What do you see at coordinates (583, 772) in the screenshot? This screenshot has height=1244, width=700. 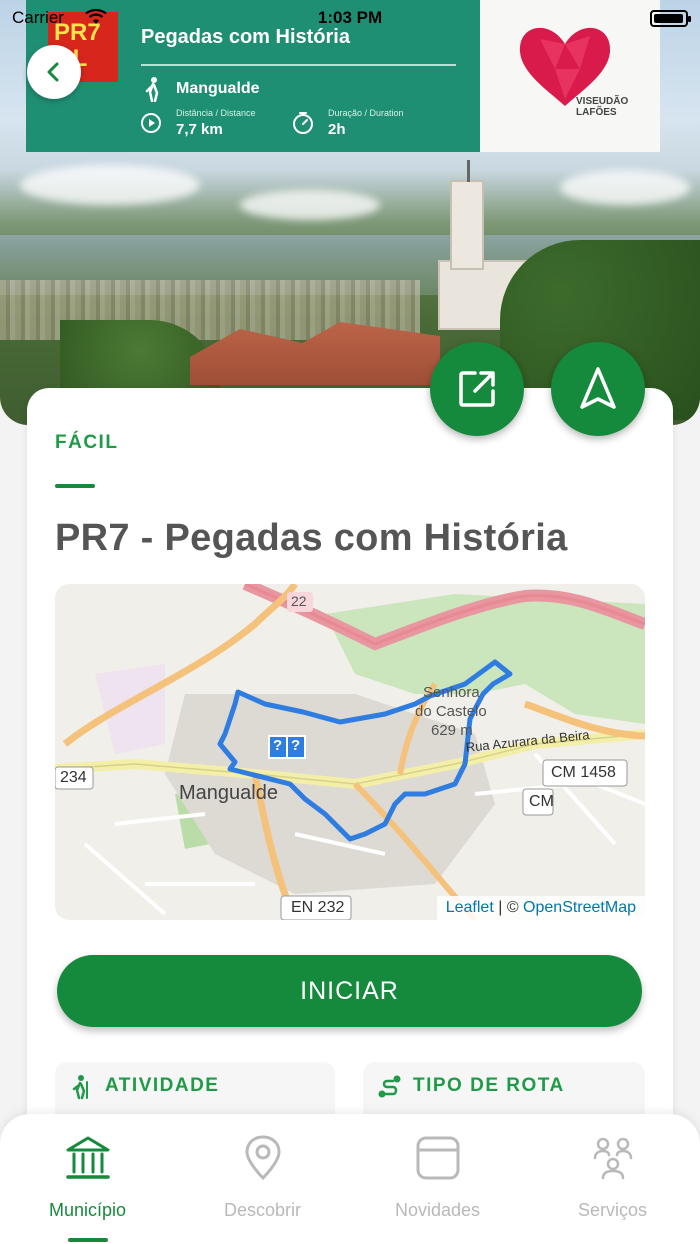 I see `map-label-cm1458: CM 1458` at bounding box center [583, 772].